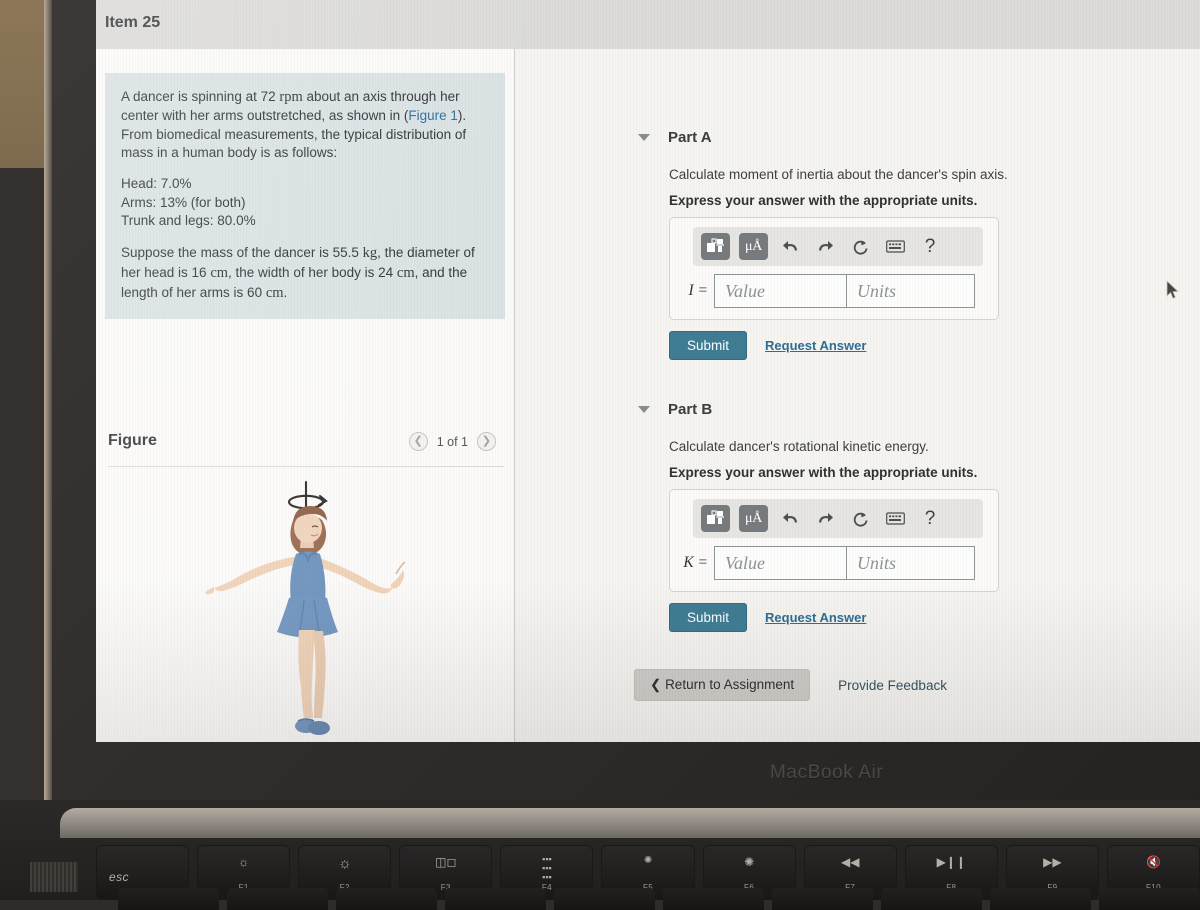 Image resolution: width=1200 pixels, height=910 pixels. I want to click on unit-cm-1: cm, so click(219, 272).